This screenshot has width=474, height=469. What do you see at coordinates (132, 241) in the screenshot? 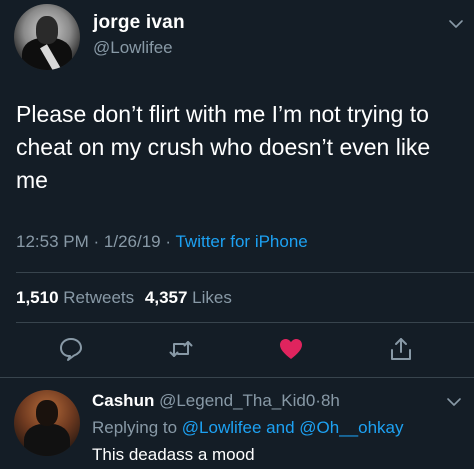
I see `tweet-date: 1/26/19` at bounding box center [132, 241].